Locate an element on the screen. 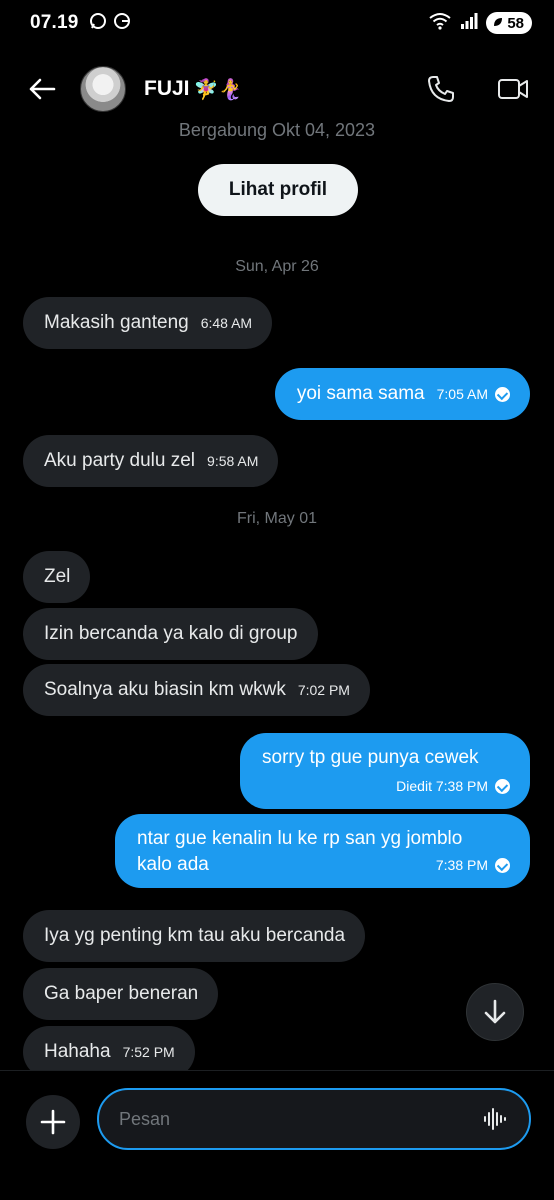 The height and width of the screenshot is (1200, 554). message-received: Zel is located at coordinates (57, 577).